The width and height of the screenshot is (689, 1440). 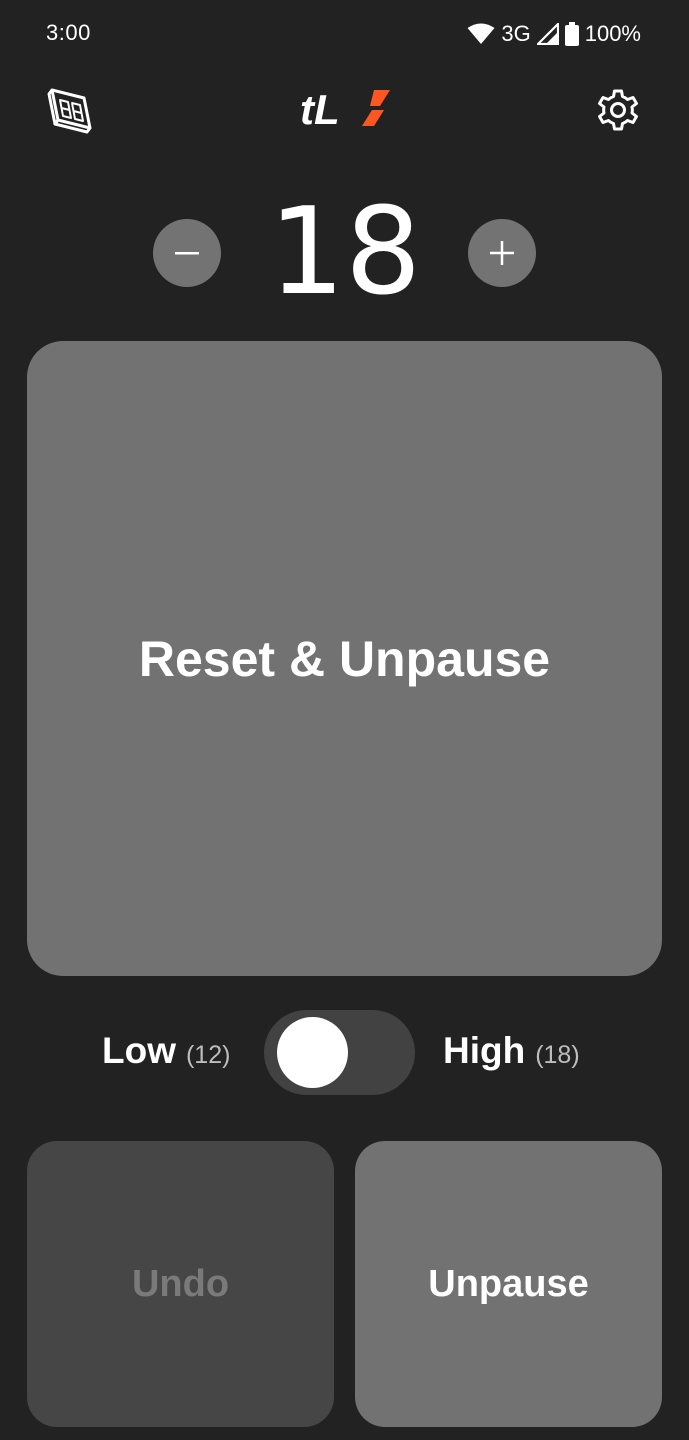 I want to click on minus-icon, so click(x=187, y=253).